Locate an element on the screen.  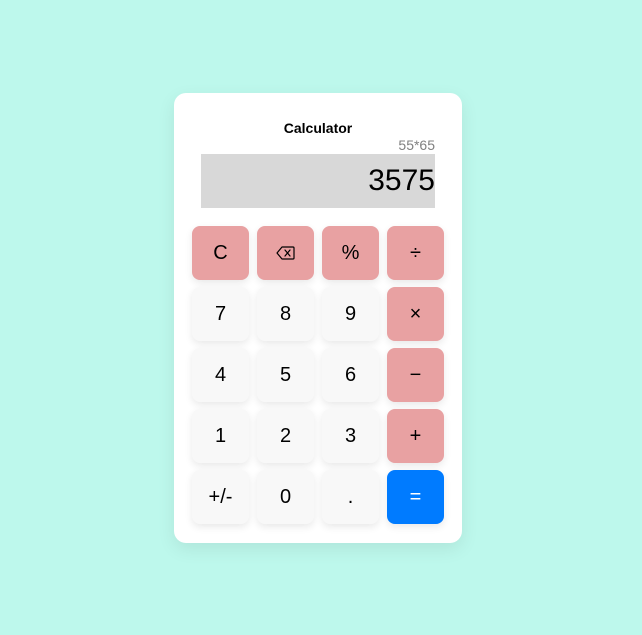
add-button: + is located at coordinates (415, 436).